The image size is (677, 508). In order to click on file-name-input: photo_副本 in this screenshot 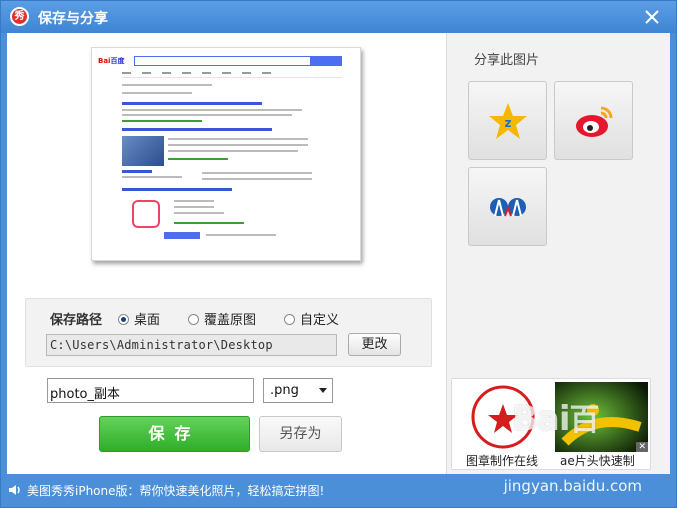, I will do `click(150, 390)`.